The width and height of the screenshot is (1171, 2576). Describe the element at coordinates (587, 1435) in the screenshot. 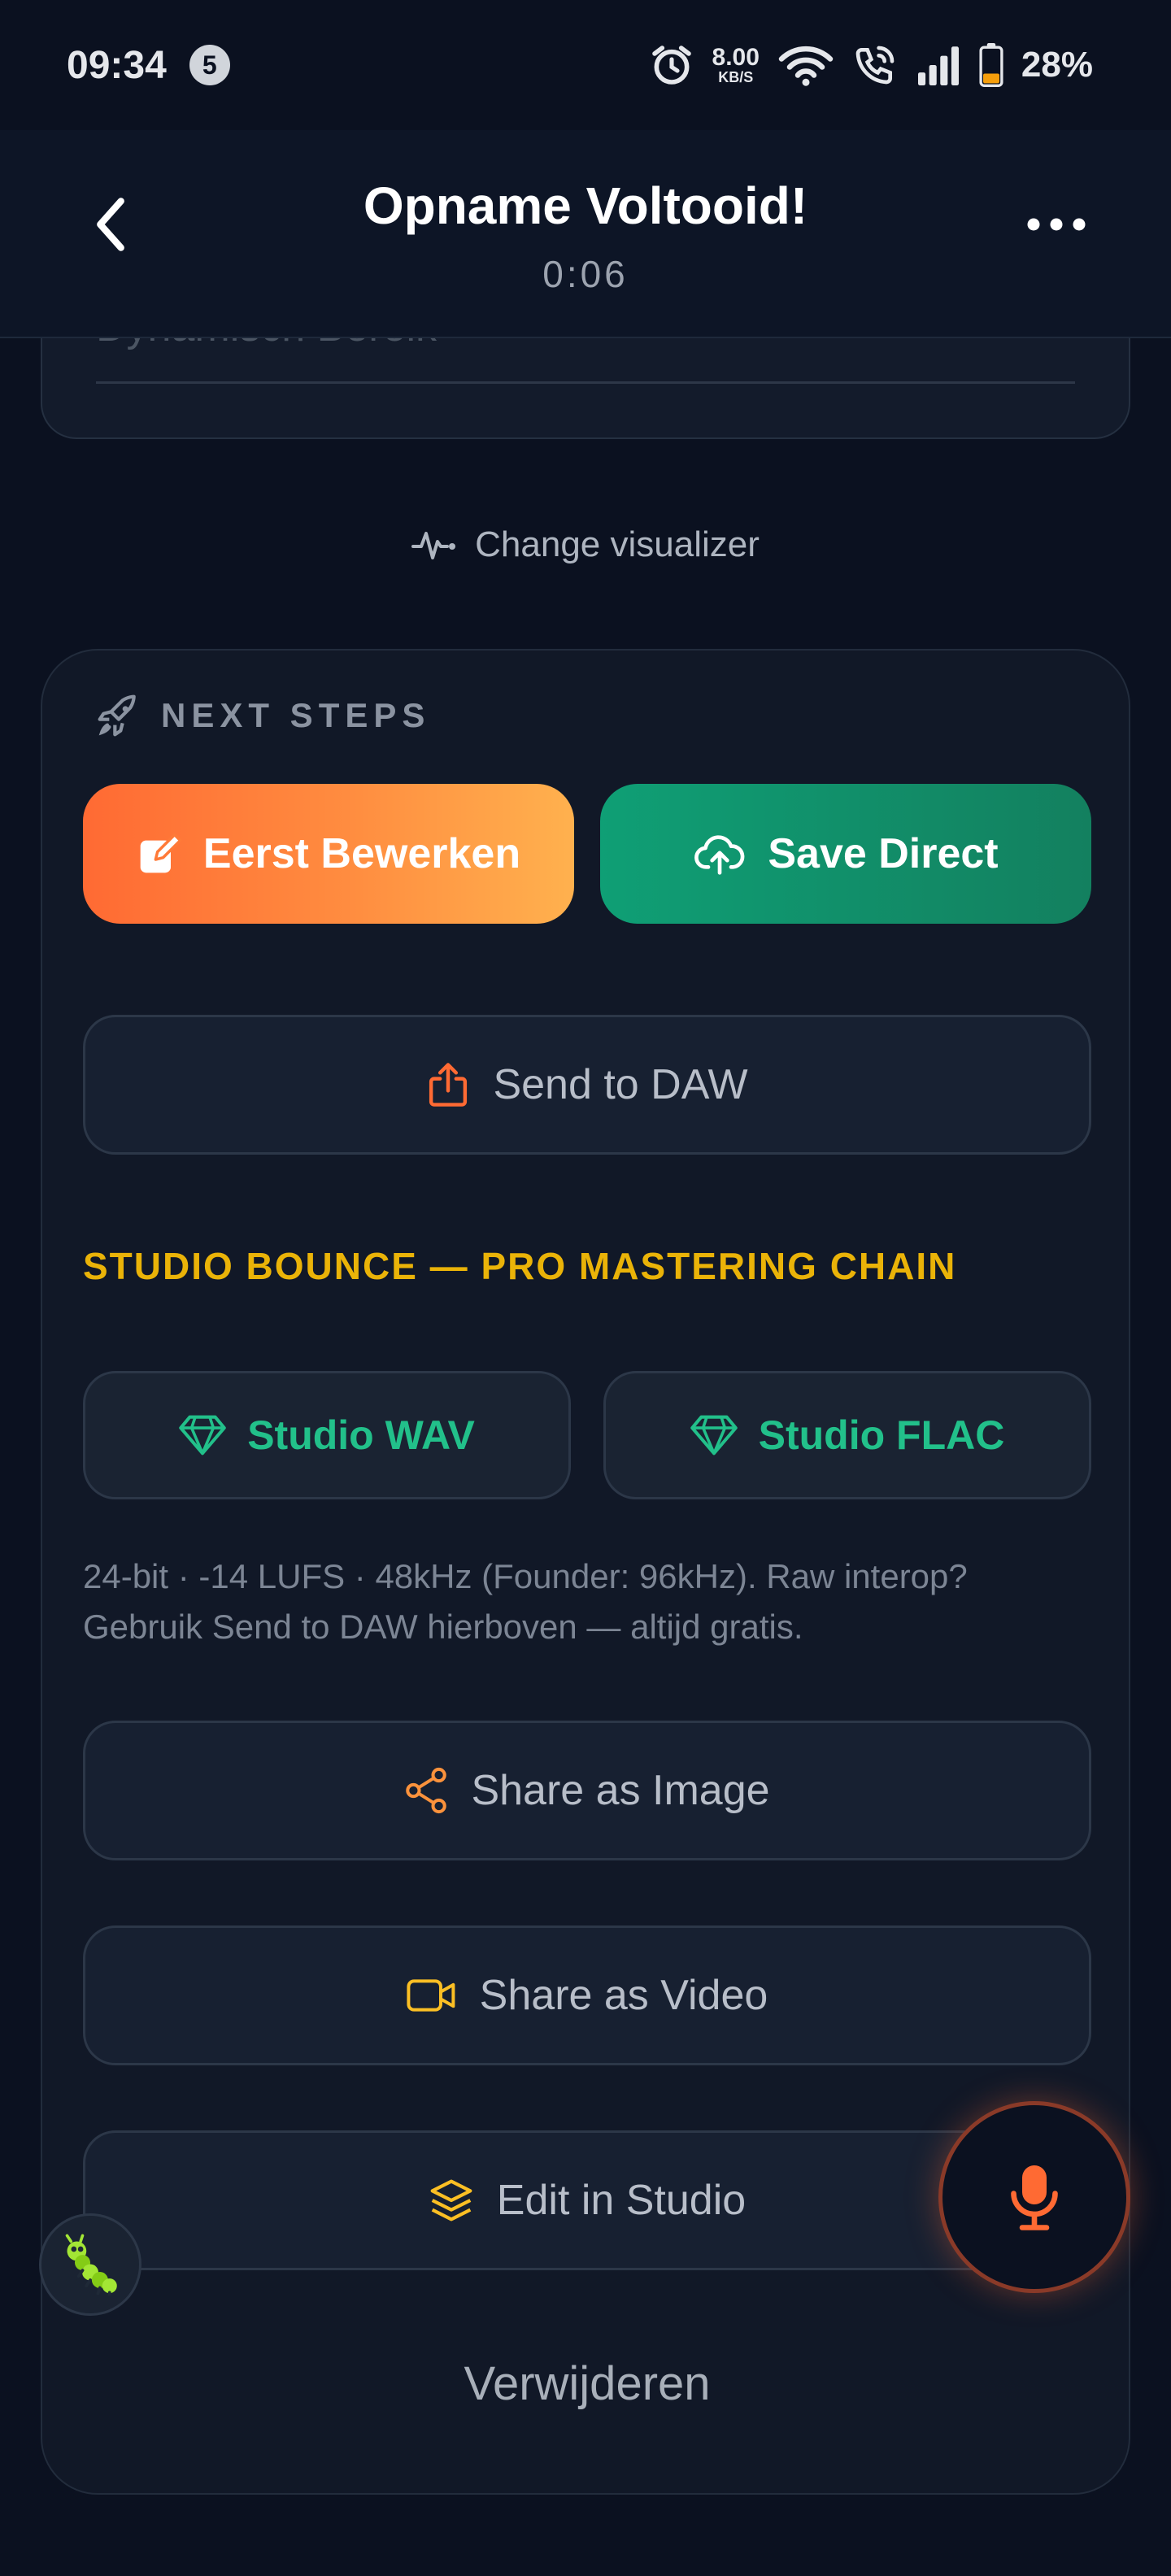

I see `studio-bounce-row: Studio WAV Studio FLAC` at that location.